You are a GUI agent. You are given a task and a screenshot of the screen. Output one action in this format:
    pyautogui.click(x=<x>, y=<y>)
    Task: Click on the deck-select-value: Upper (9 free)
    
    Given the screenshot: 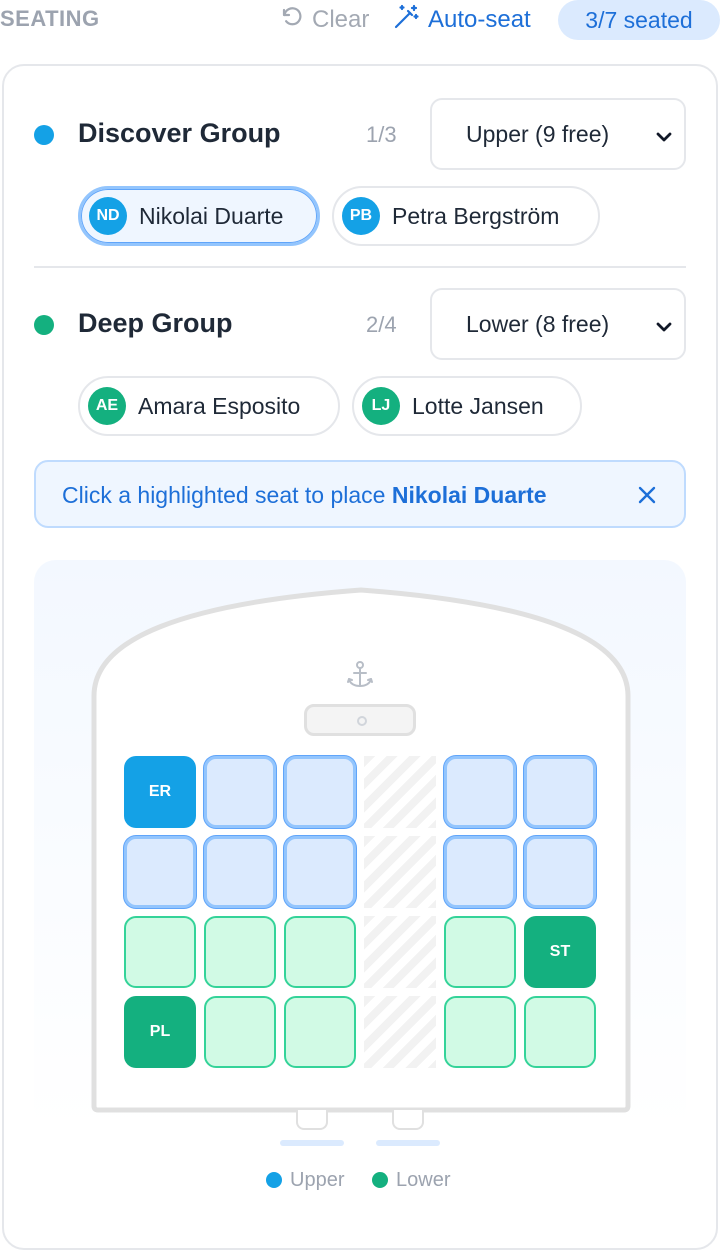 What is the action you would take?
    pyautogui.click(x=538, y=133)
    